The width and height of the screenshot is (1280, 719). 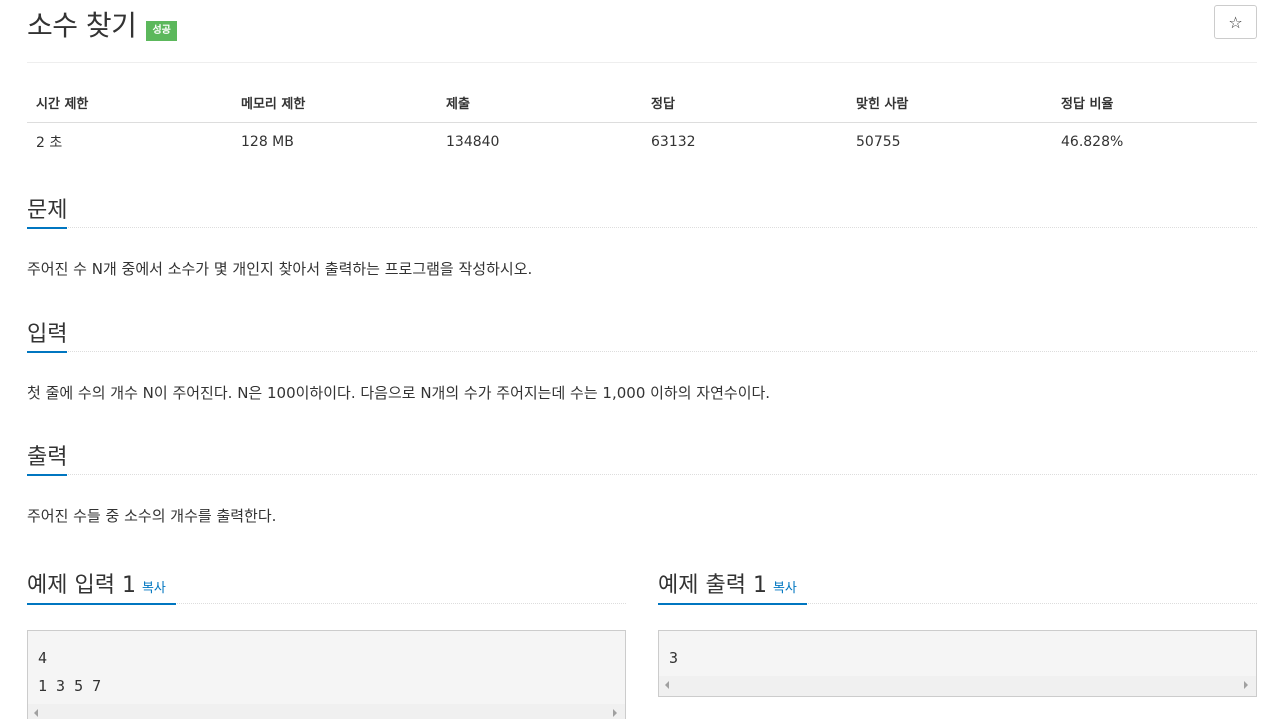 What do you see at coordinates (642, 458) in the screenshot?
I see `section-headline: 출력` at bounding box center [642, 458].